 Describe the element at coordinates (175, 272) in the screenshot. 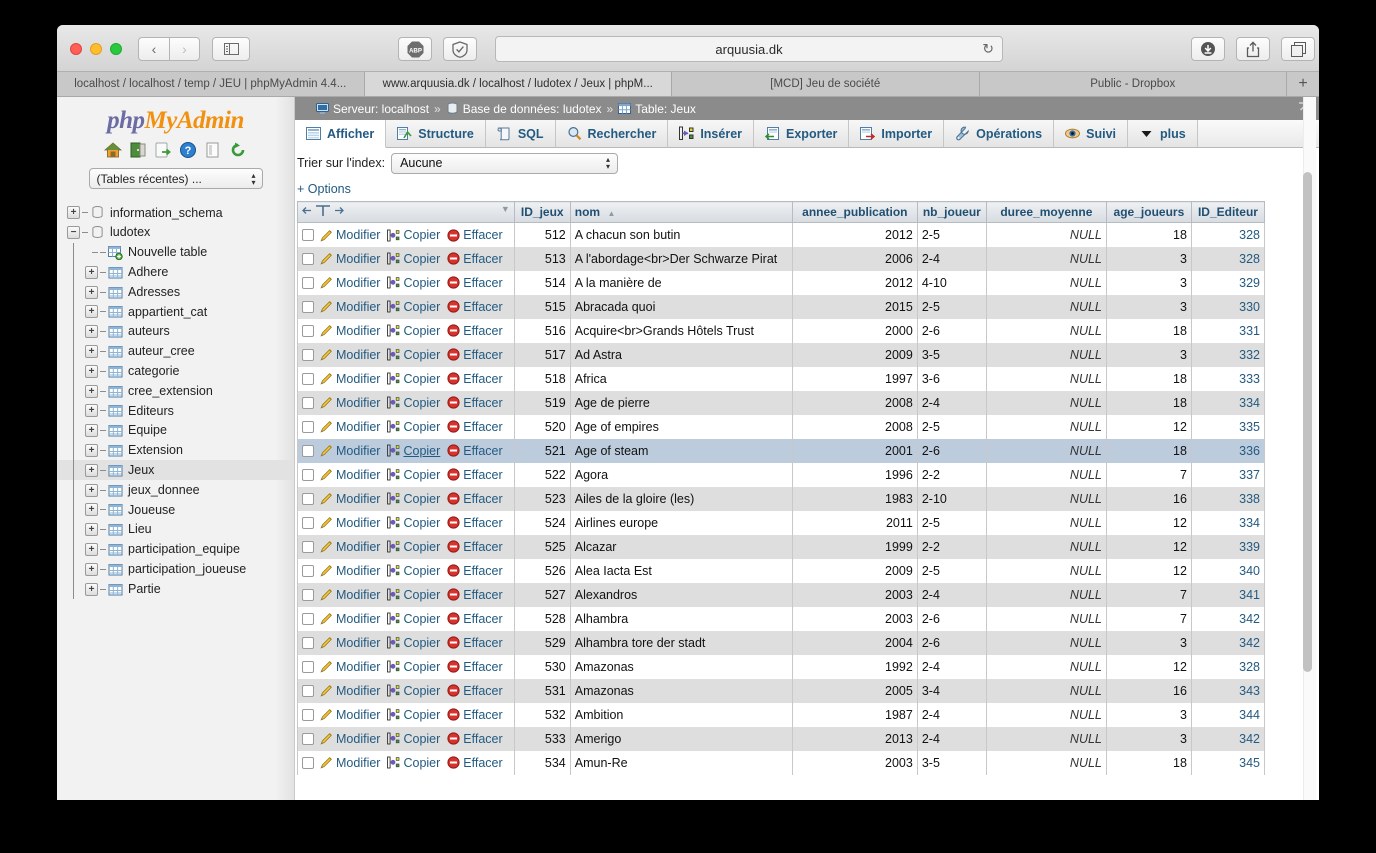

I see `tree-item-adhere: + Adhere` at that location.